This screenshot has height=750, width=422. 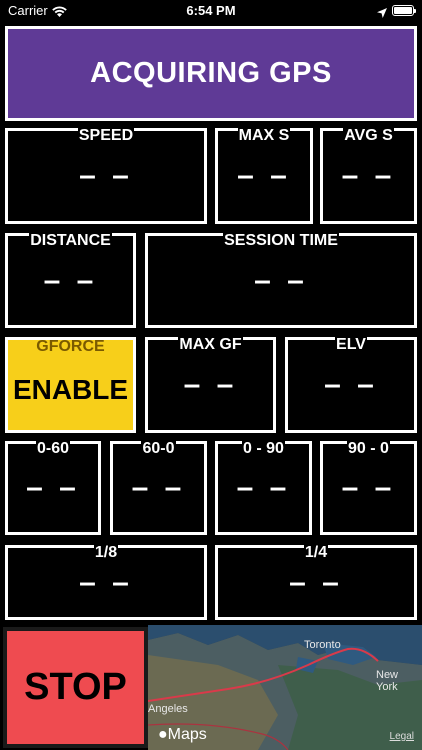 I want to click on map-view: Toronto New York Angeles ●Maps Legal, so click(x=285, y=687).